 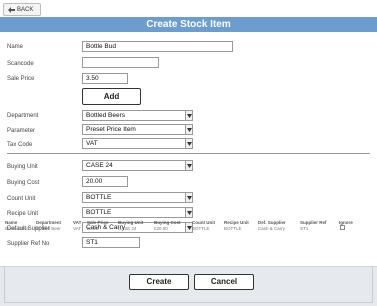 I want to click on department-select: Bottled Beers, so click(x=137, y=115).